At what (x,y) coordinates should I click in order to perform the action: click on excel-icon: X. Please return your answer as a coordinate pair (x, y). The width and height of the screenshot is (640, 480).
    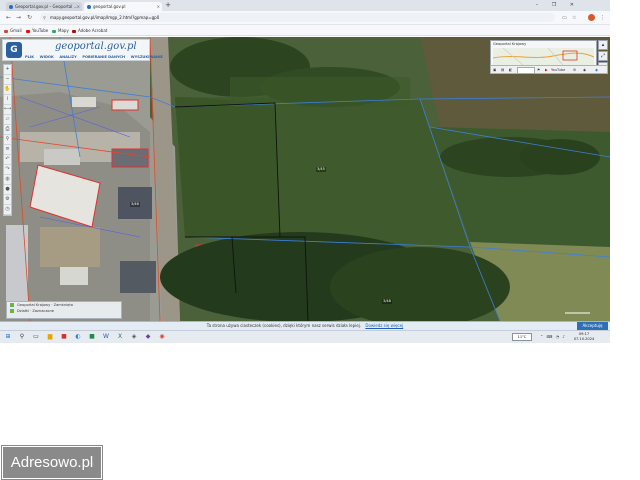
    Looking at the image, I should click on (120, 337).